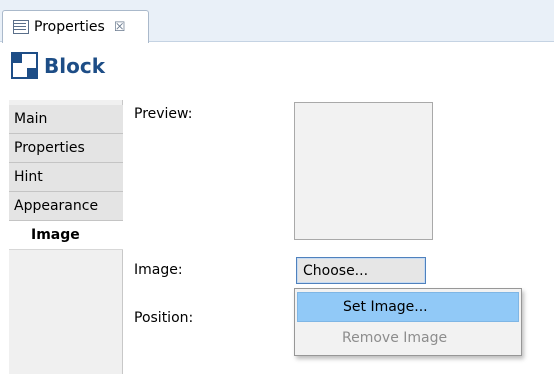 Image resolution: width=554 pixels, height=374 pixels. What do you see at coordinates (120, 27) in the screenshot?
I see `close-icon: ☒` at bounding box center [120, 27].